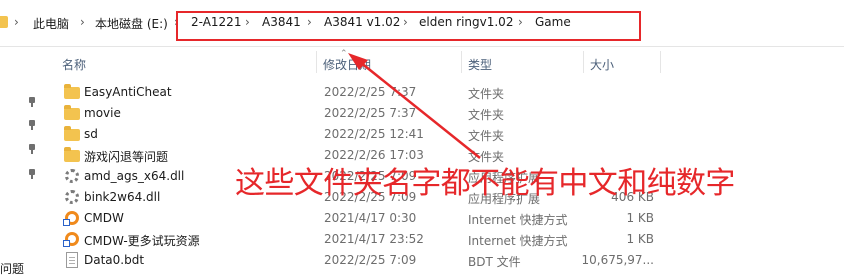 Image resolution: width=844 pixels, height=280 pixels. I want to click on file-row: CMDW 2021/4/17 0:30 Internet 快捷方式 1 KB, so click(447, 218).